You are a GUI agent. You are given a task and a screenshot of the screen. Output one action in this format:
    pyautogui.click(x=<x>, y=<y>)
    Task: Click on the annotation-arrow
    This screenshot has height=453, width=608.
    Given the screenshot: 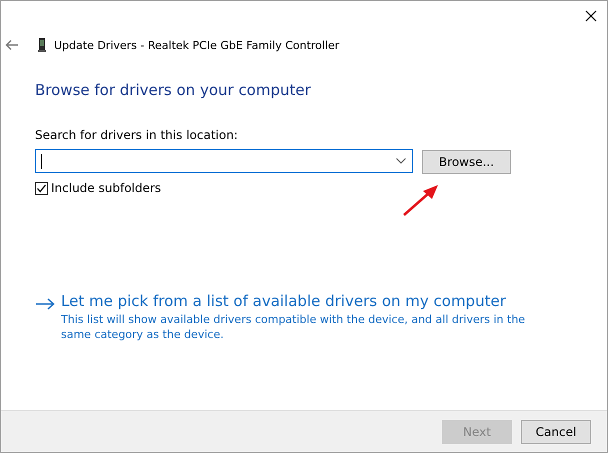 What is the action you would take?
    pyautogui.click(x=421, y=200)
    